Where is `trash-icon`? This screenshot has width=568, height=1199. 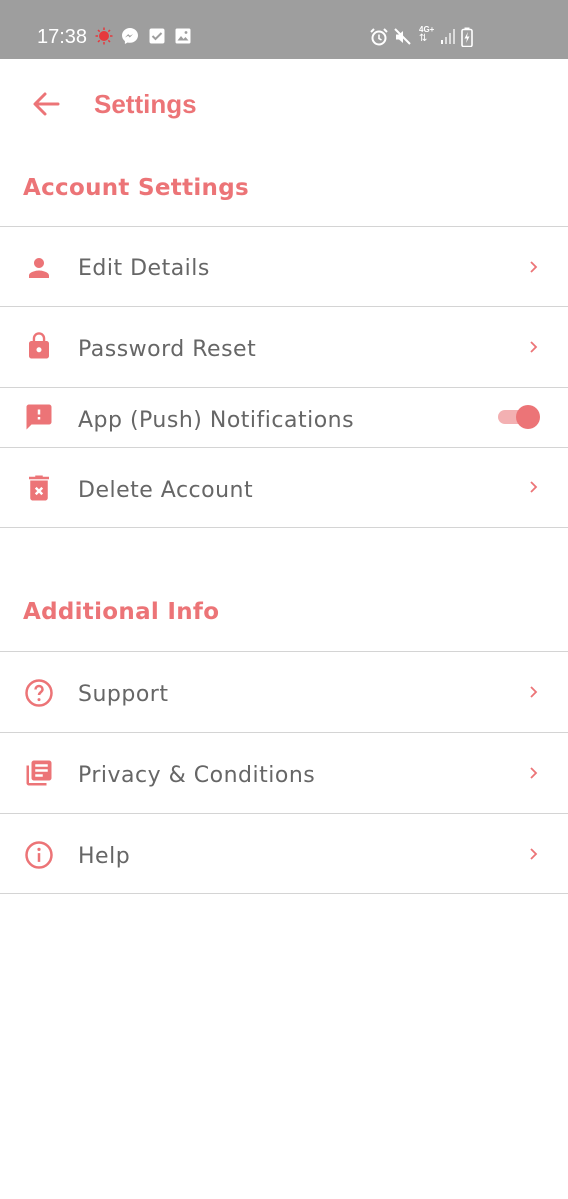 trash-icon is located at coordinates (39, 488).